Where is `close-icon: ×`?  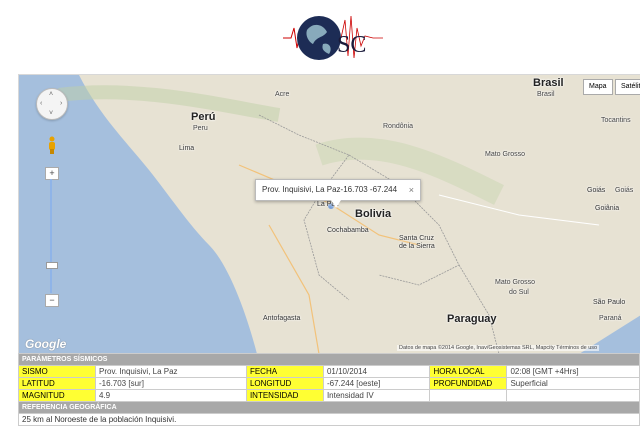
close-icon: × is located at coordinates (411, 190).